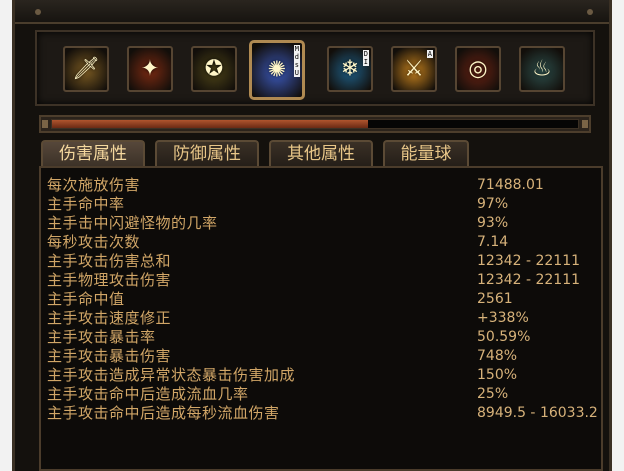 Image resolution: width=624 pixels, height=471 pixels. I want to click on stat-row: 主手攻击速度修正 +338%, so click(323, 318).